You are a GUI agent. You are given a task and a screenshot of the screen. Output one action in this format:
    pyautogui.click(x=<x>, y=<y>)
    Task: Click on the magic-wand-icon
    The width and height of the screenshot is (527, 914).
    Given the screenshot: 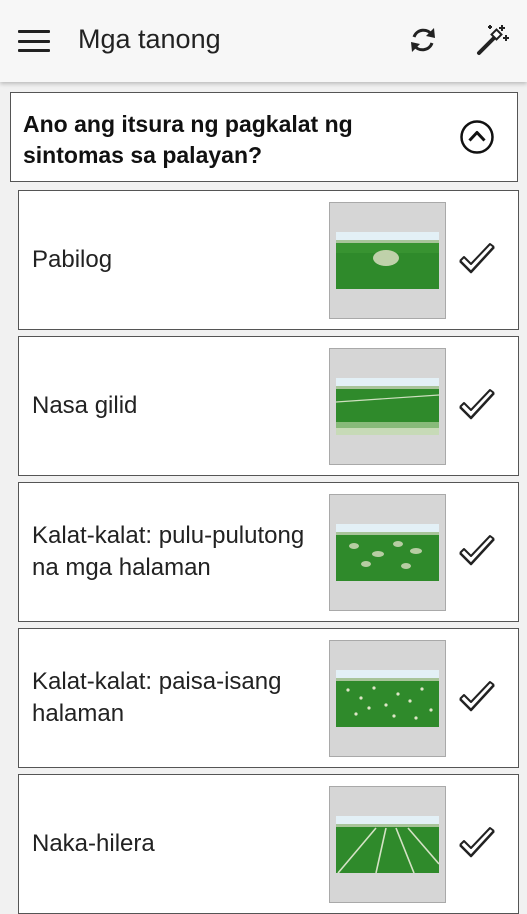 What is the action you would take?
    pyautogui.click(x=492, y=40)
    